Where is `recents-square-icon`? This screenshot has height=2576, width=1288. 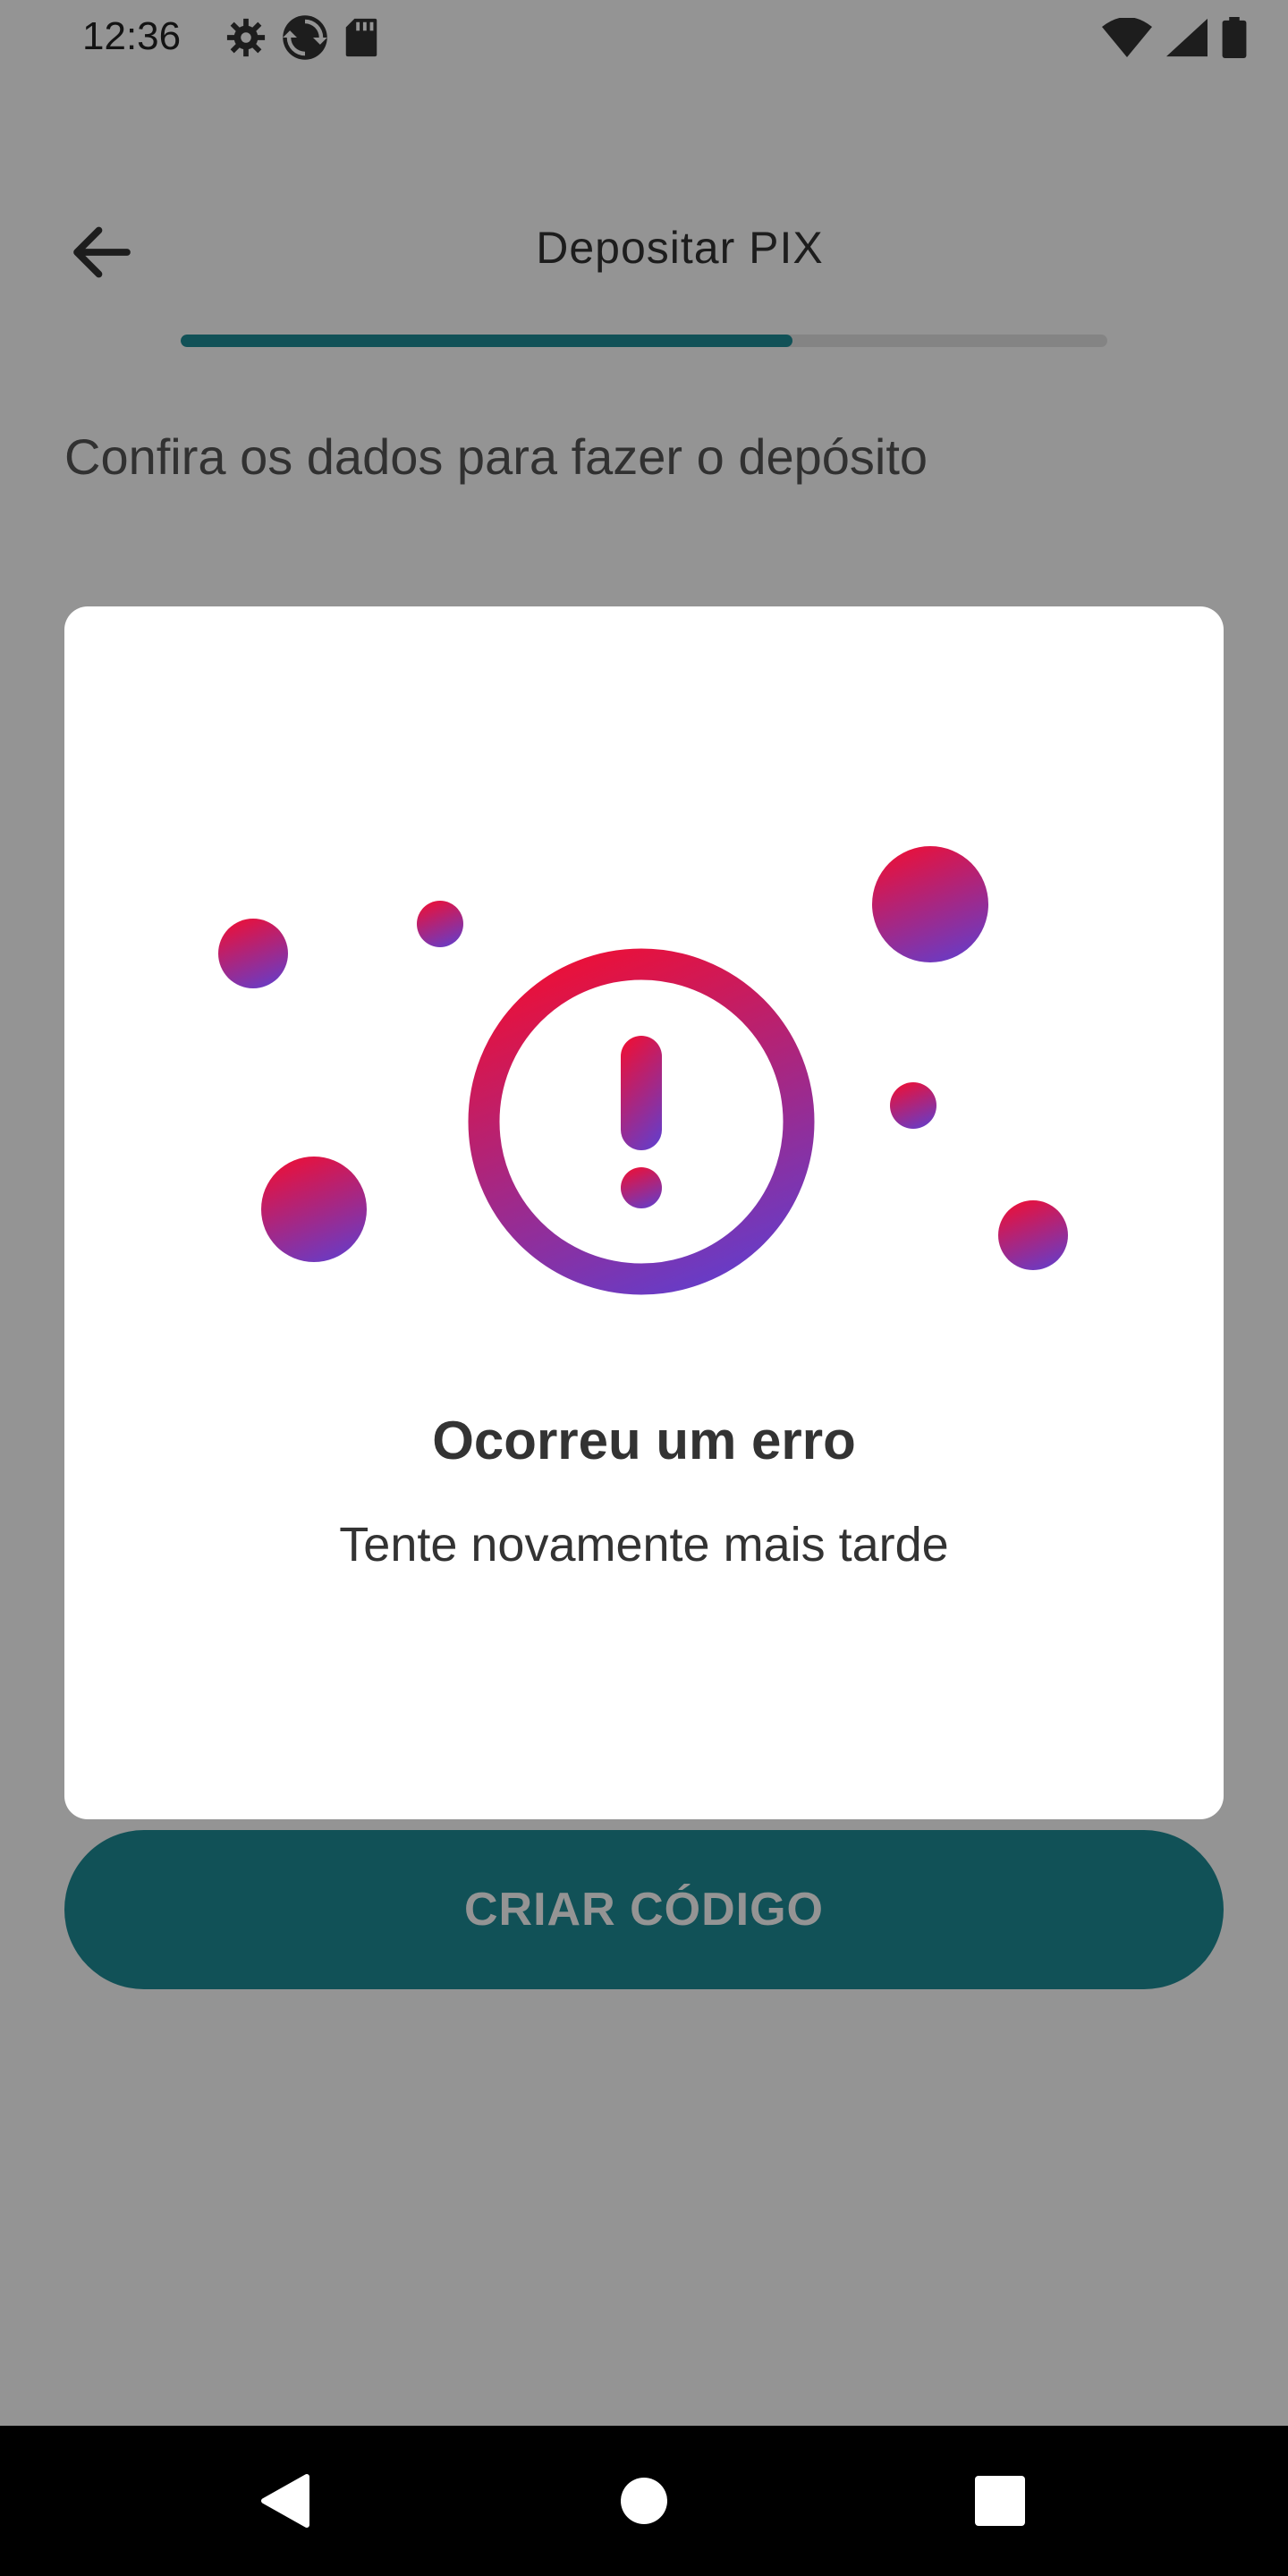 recents-square-icon is located at coordinates (1000, 2501).